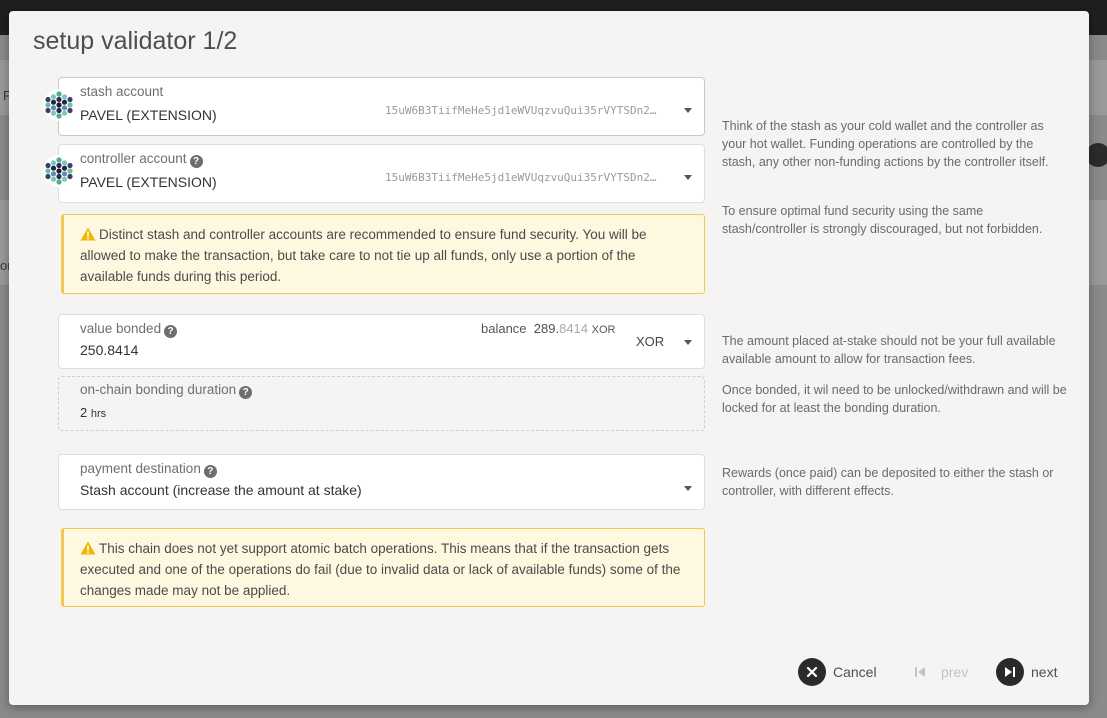  Describe the element at coordinates (504, 328) in the screenshot. I see `balance-label: balance` at that location.